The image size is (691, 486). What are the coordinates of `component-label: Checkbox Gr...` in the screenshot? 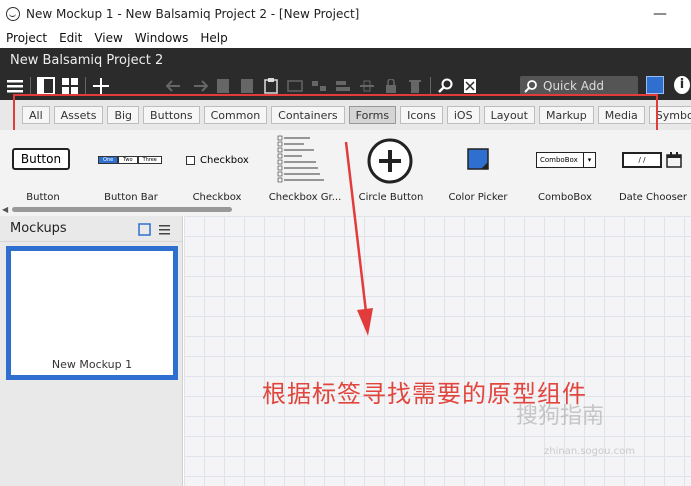 It's located at (305, 197).